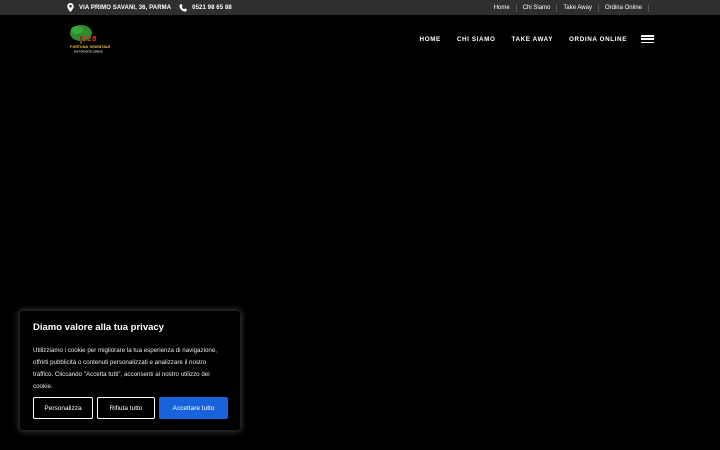  I want to click on phone: 0521 98 65 88, so click(205, 7).